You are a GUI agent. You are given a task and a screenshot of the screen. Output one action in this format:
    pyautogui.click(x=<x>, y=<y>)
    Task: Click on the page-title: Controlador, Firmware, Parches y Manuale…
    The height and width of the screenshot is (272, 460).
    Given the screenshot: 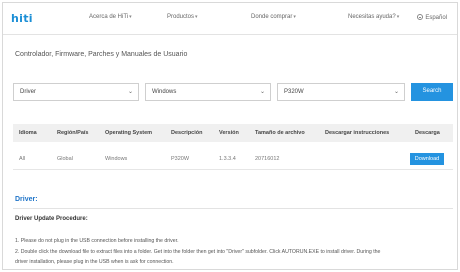 What is the action you would take?
    pyautogui.click(x=101, y=54)
    